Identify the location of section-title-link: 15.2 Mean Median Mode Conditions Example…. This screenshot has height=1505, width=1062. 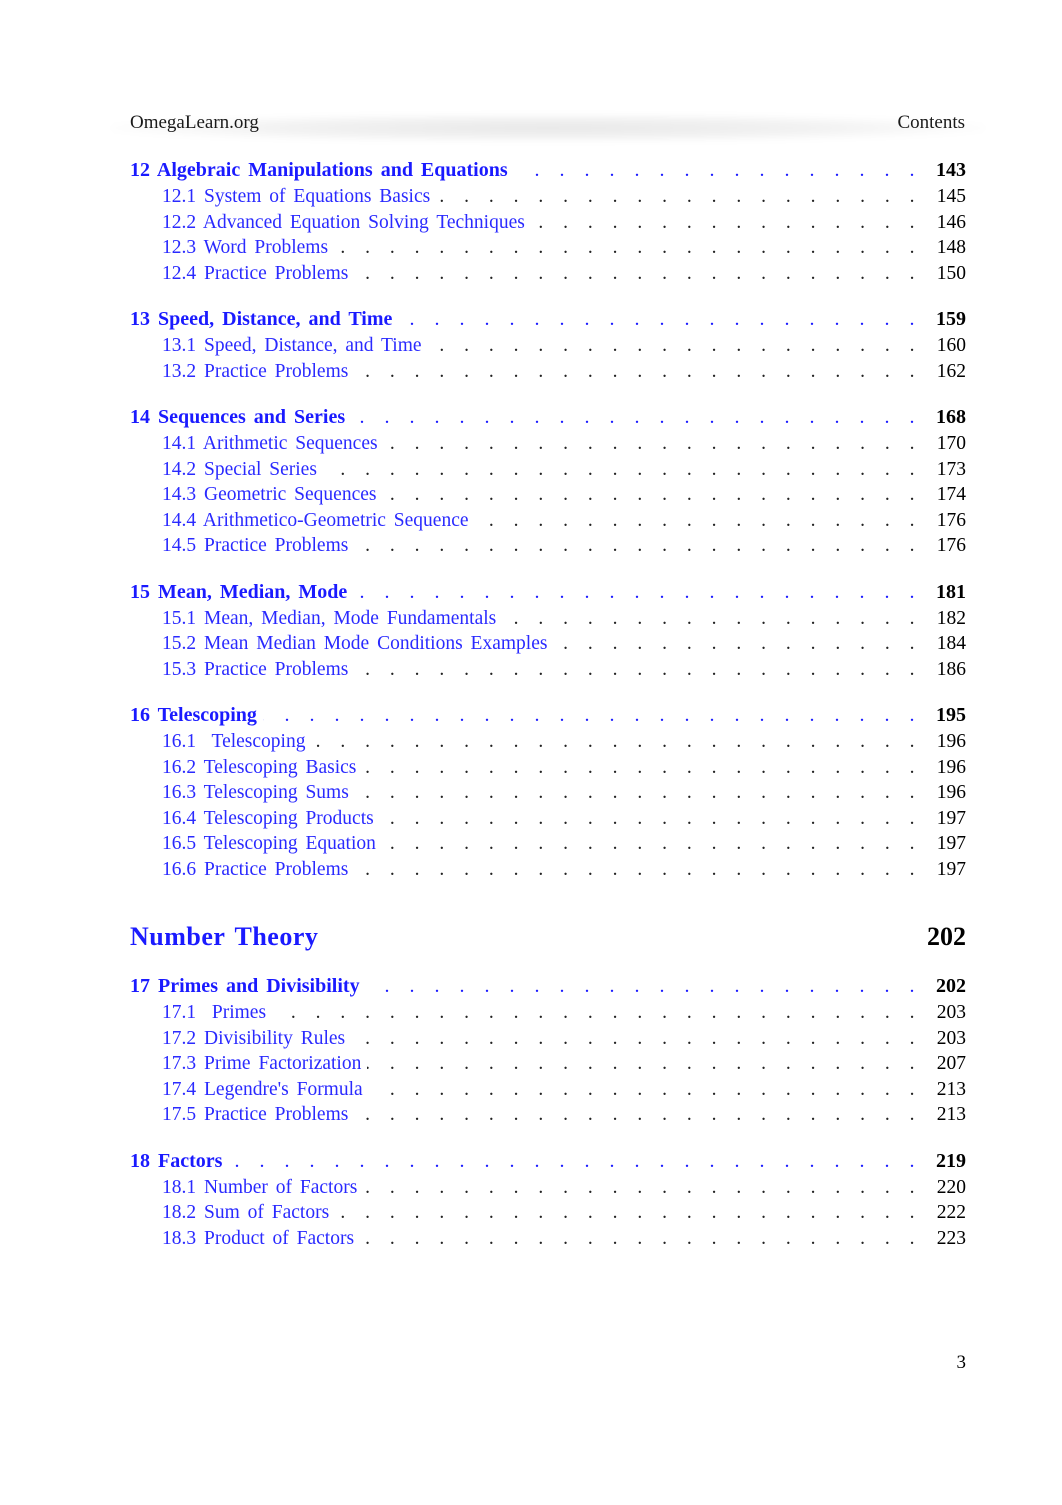
(354, 644).